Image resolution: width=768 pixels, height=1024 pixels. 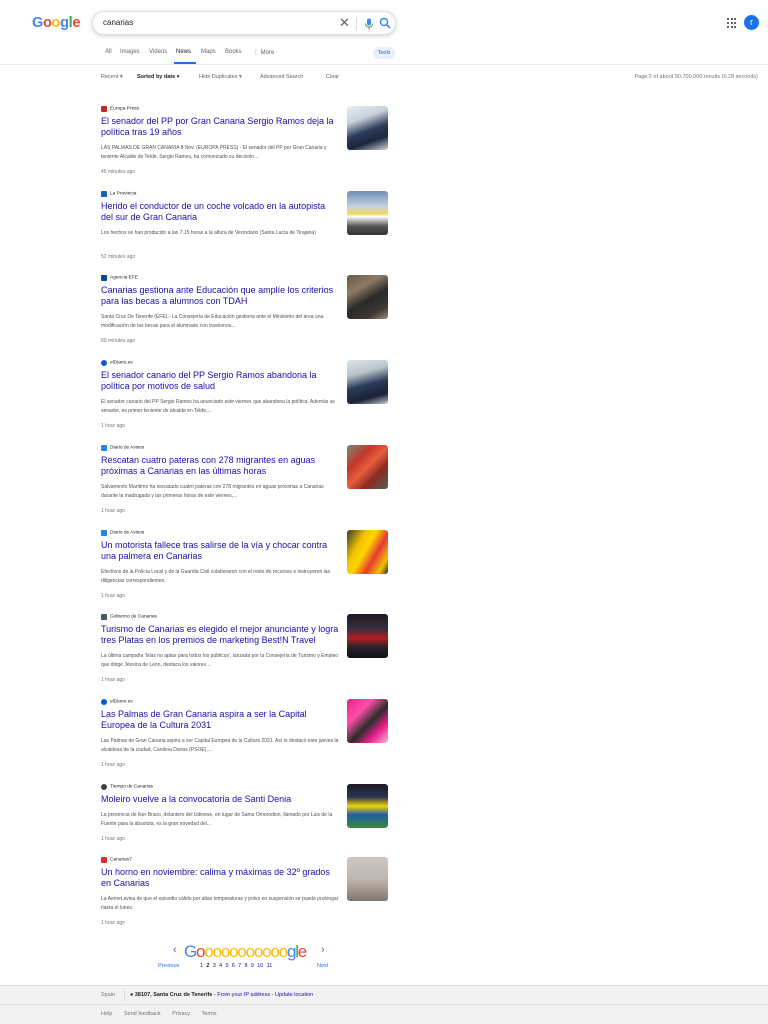 I want to click on search-box: canarias ✕, so click(x=244, y=23).